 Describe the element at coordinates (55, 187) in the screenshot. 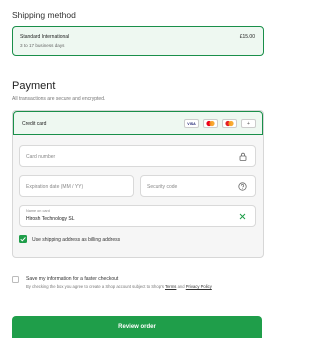

I see `expiration-placeholder: Expiration date (MM / YY)` at that location.